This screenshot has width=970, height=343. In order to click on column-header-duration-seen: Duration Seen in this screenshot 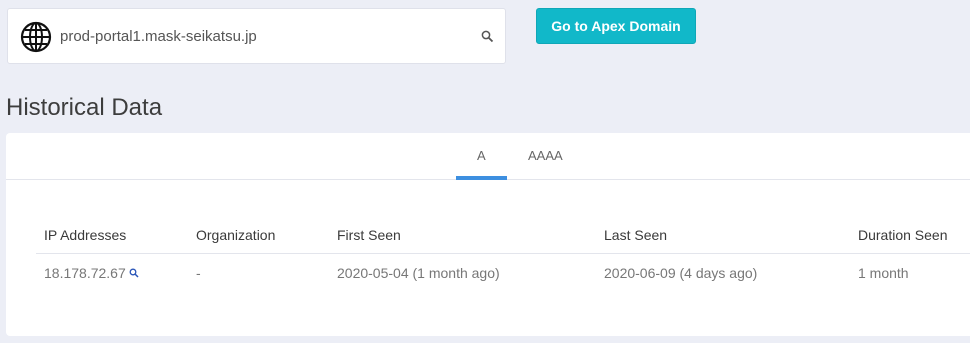, I will do `click(903, 235)`.